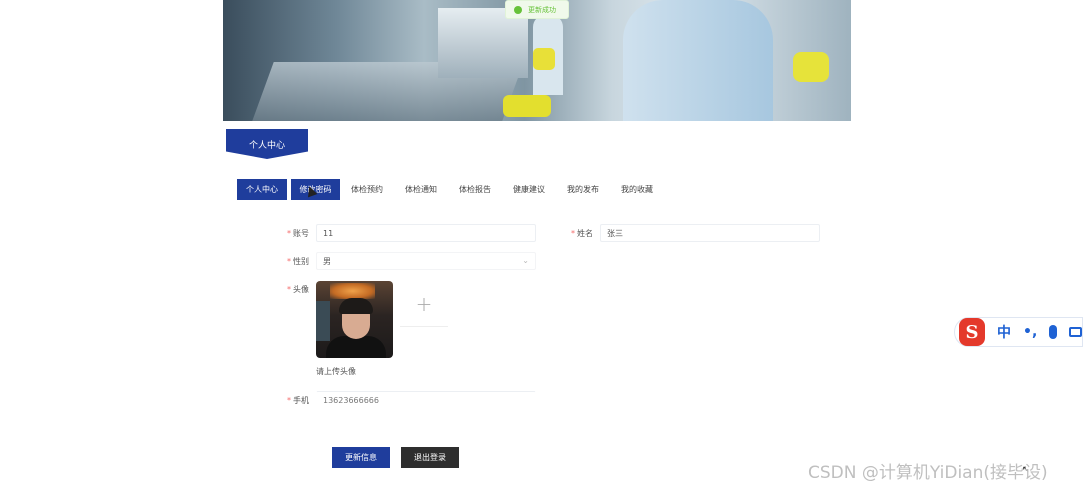 The height and width of the screenshot is (488, 1083). What do you see at coordinates (354, 319) in the screenshot?
I see `avatar-image` at bounding box center [354, 319].